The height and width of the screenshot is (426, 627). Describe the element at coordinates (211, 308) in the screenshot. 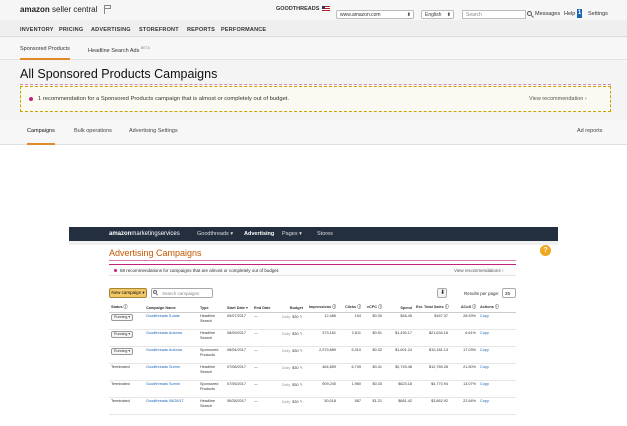

I see `col-type: Type` at that location.